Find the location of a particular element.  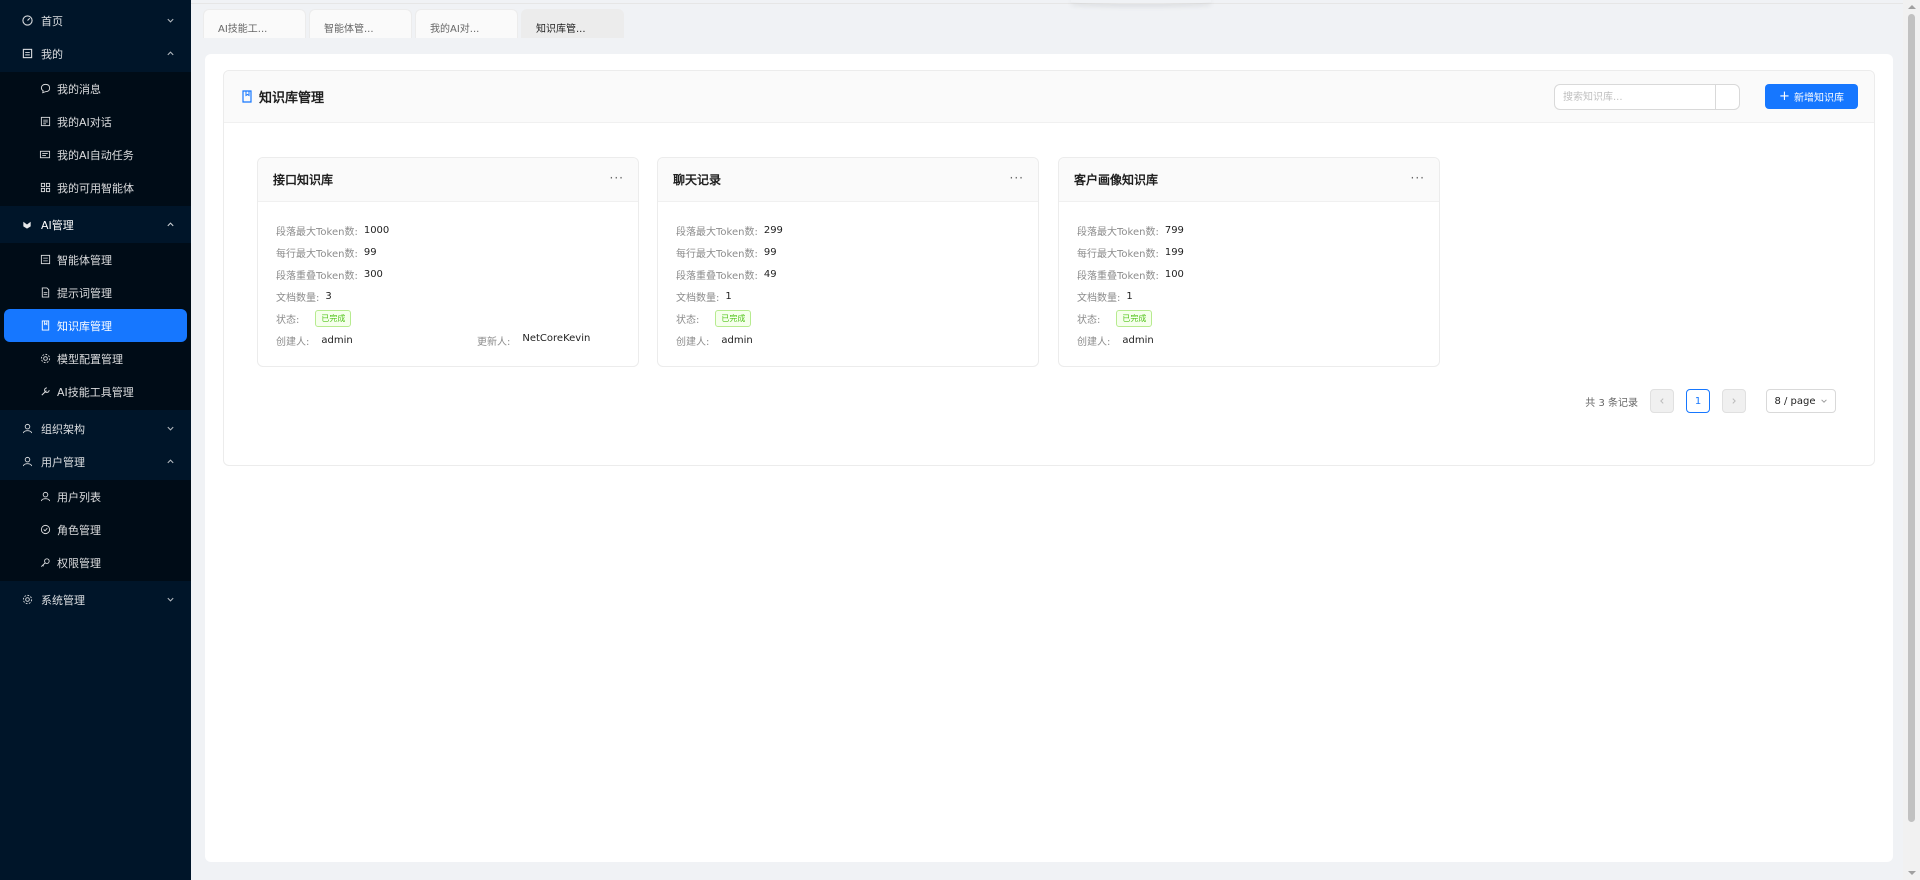

menu-user-list: 用户列表 is located at coordinates (95, 496).